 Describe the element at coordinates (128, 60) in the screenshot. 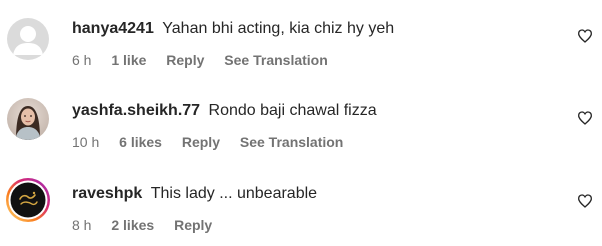

I see `comment-likes-link: 1 like` at that location.